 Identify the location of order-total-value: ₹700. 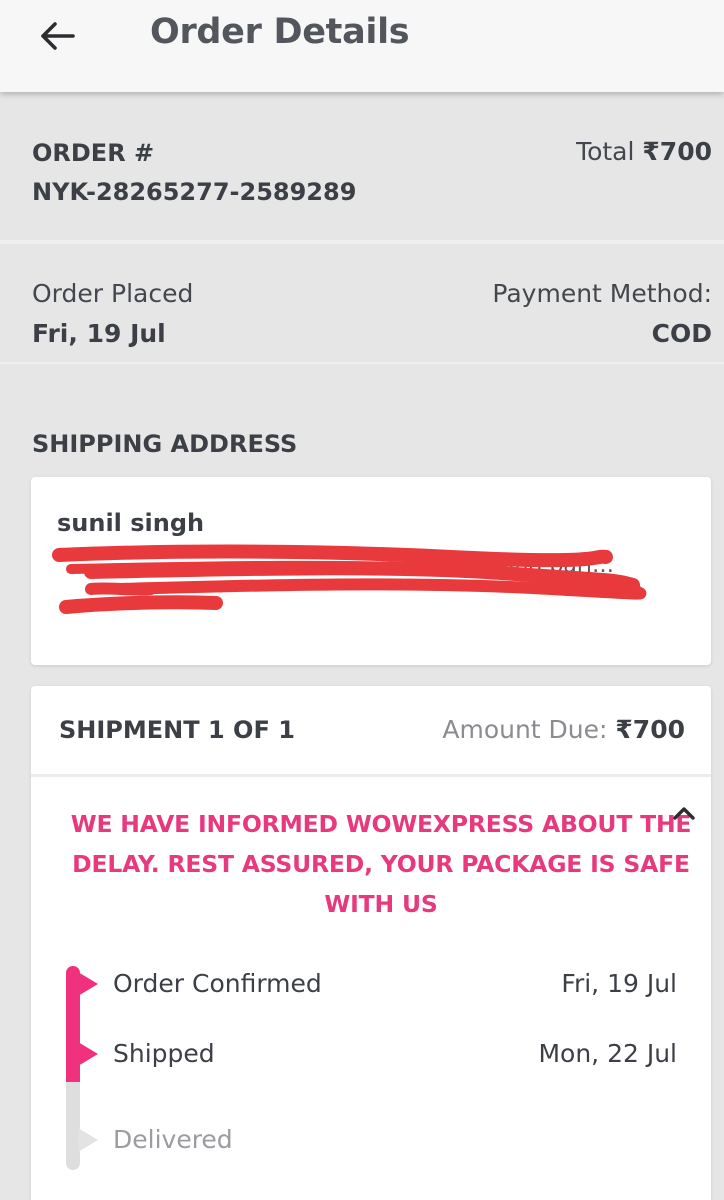
(677, 151).